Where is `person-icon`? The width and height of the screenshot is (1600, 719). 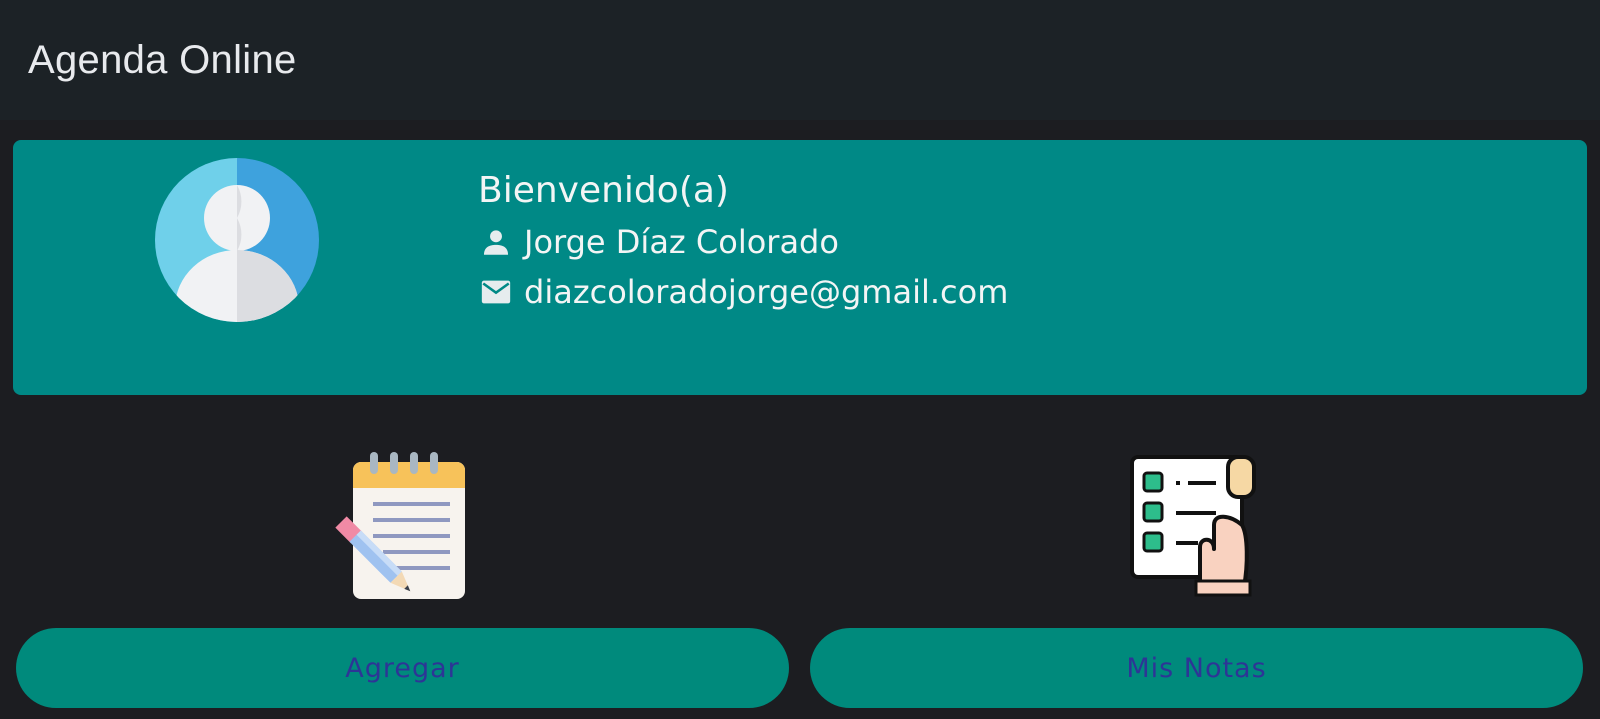
person-icon is located at coordinates (496, 242).